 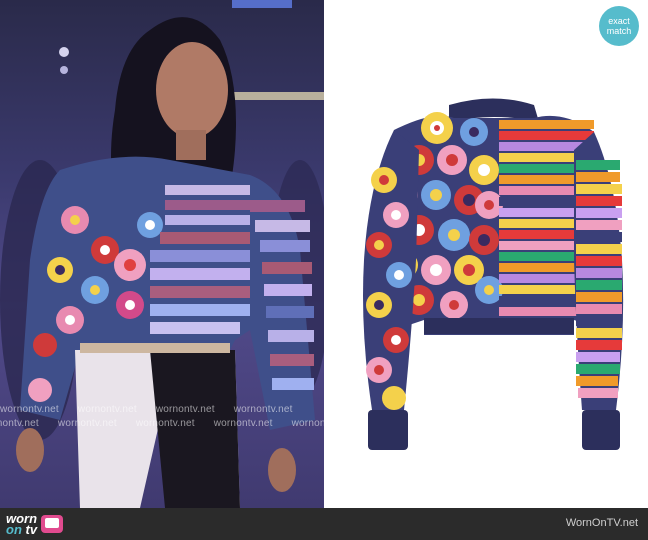 I want to click on logo-wordmark: worn on tv, so click(x=22, y=524).